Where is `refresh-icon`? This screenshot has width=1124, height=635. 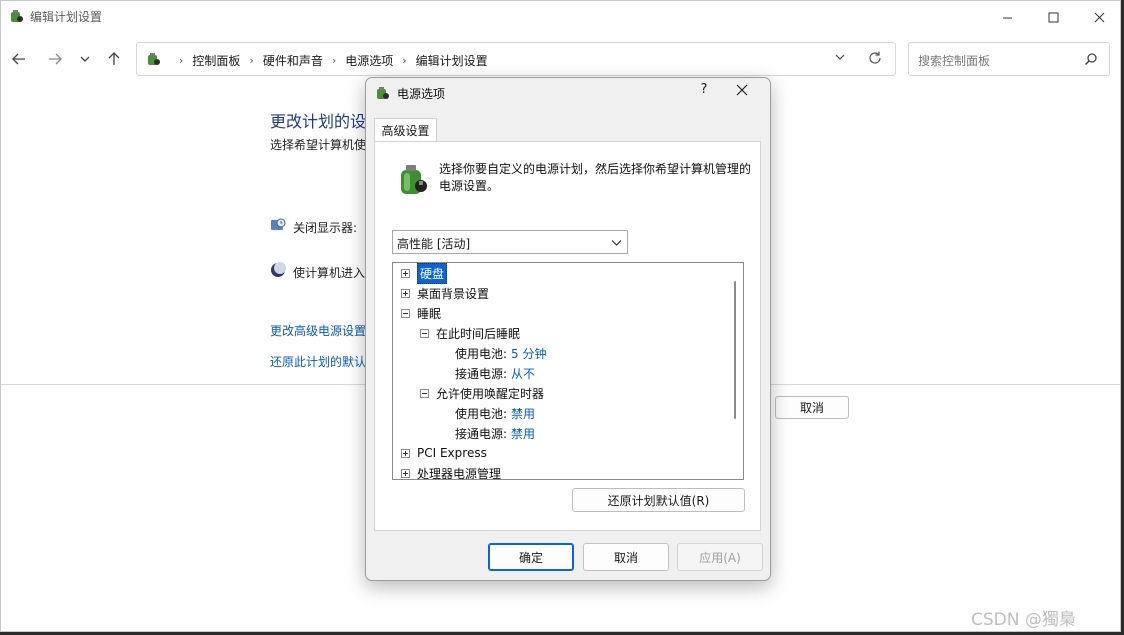
refresh-icon is located at coordinates (875, 57).